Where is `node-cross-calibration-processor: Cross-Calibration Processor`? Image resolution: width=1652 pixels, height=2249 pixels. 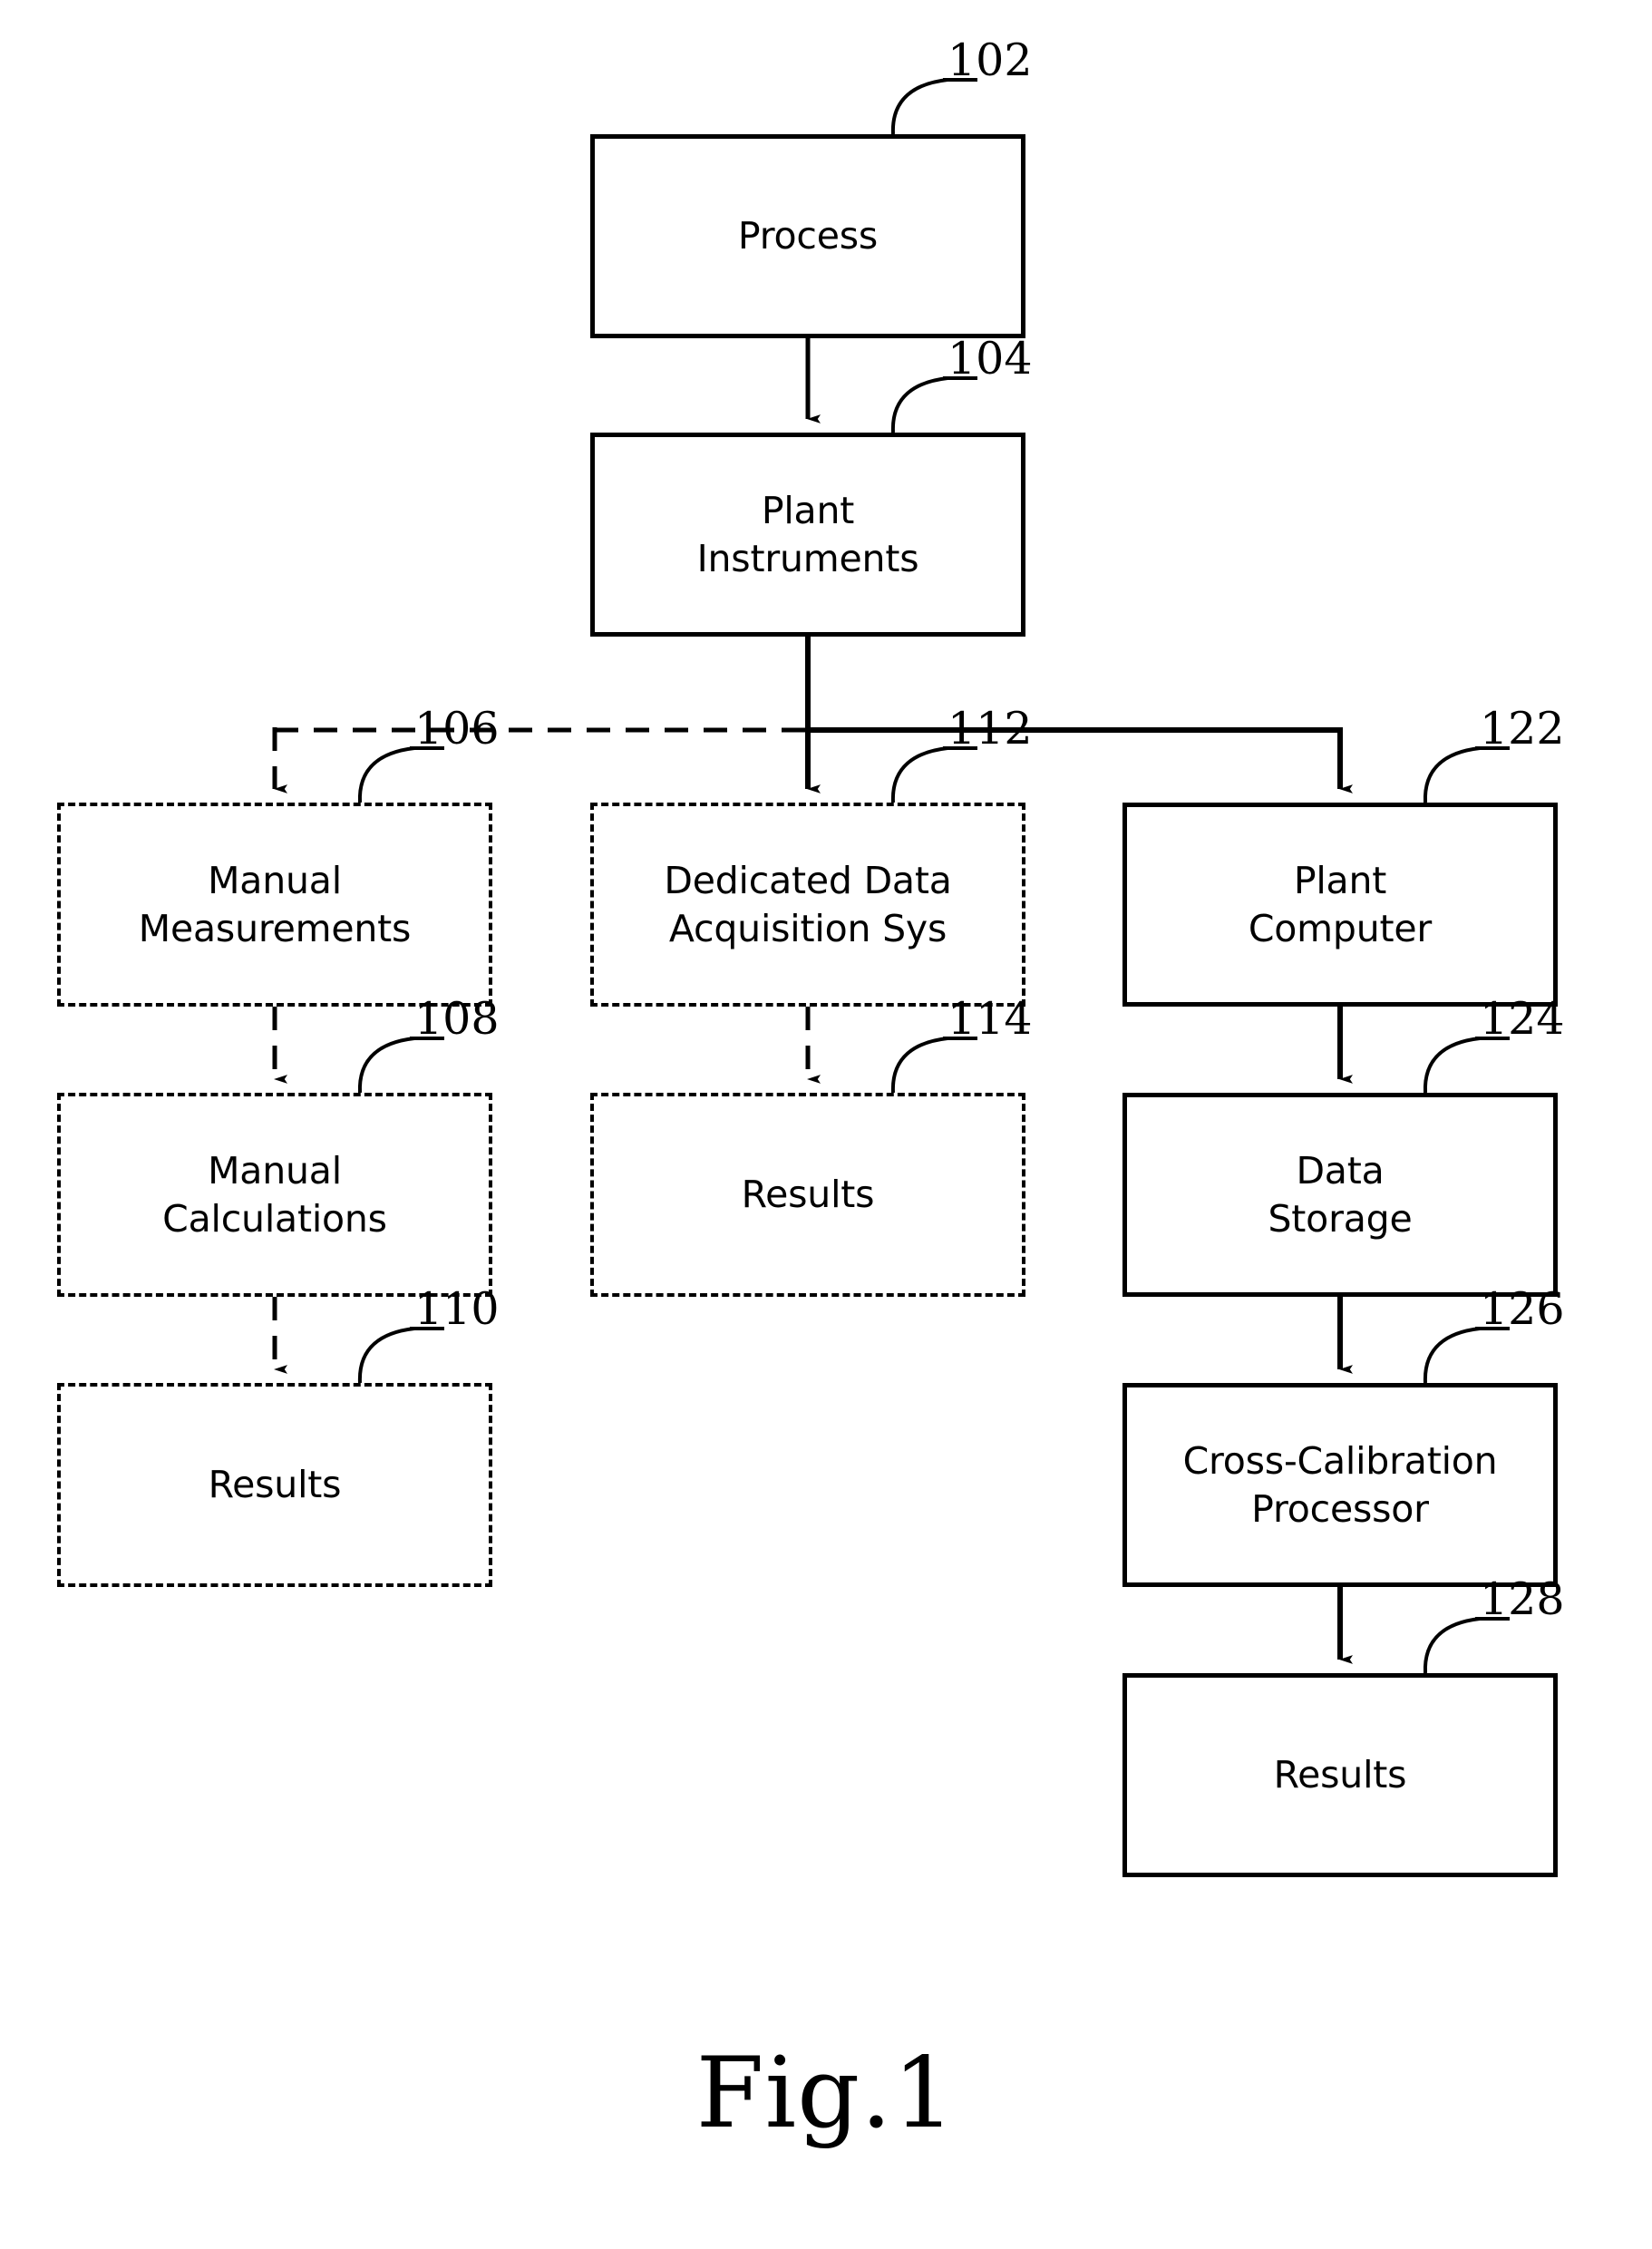
node-cross-calibration-processor: Cross-Calibration Processor is located at coordinates (1340, 1485).